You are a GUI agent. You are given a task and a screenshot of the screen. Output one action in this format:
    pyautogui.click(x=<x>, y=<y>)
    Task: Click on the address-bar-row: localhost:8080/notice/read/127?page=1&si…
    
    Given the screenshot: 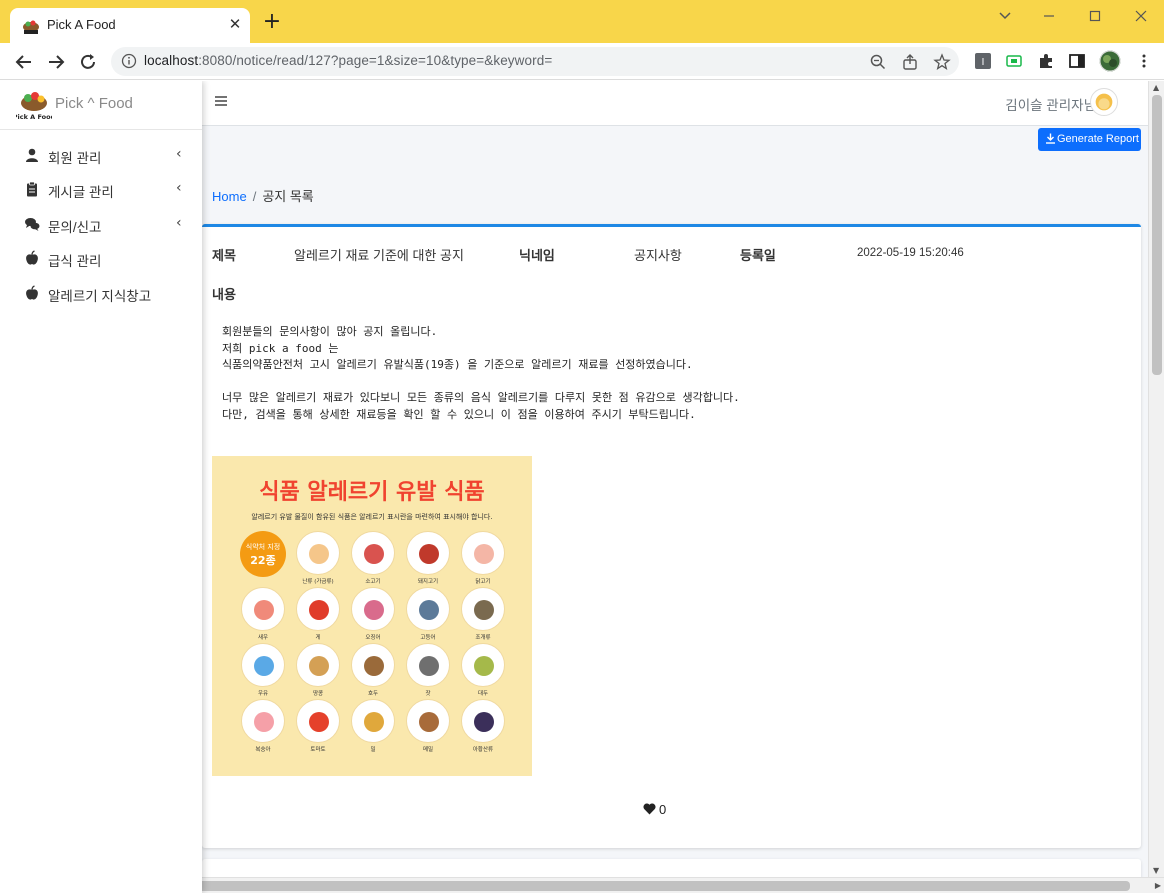 What is the action you would take?
    pyautogui.click(x=582, y=61)
    